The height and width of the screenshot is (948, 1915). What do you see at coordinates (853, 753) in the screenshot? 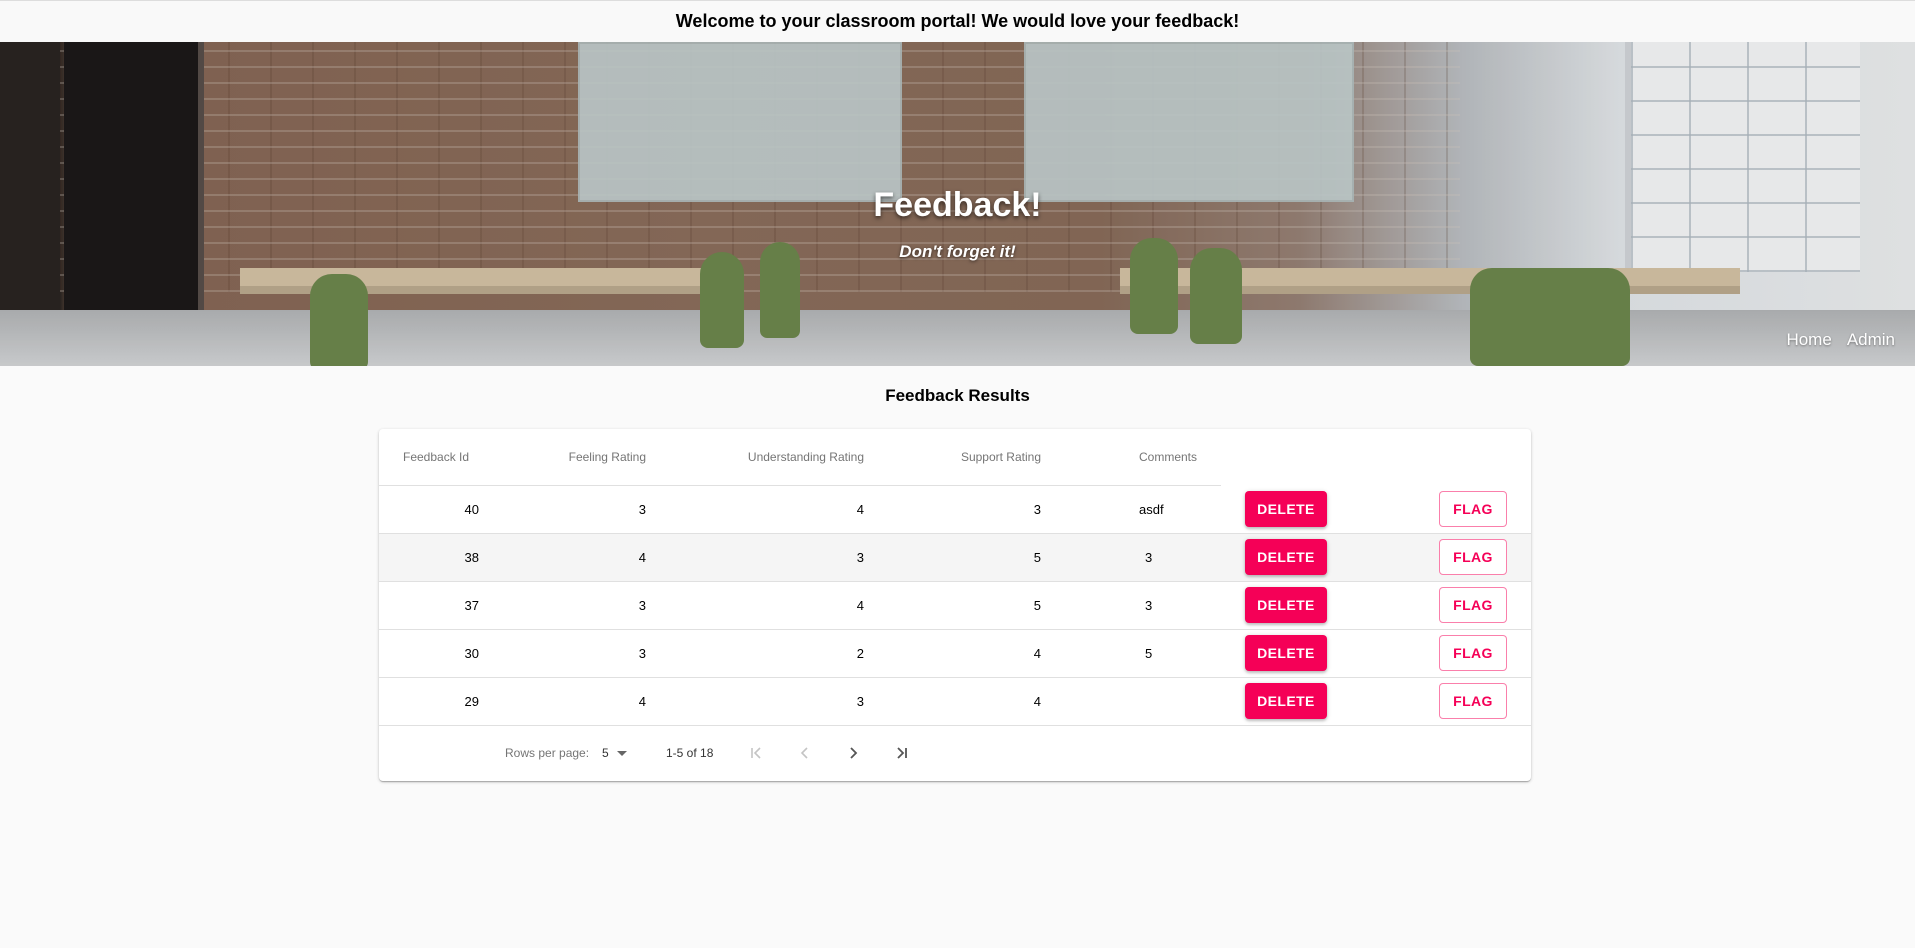
I see `next-page-icon` at bounding box center [853, 753].